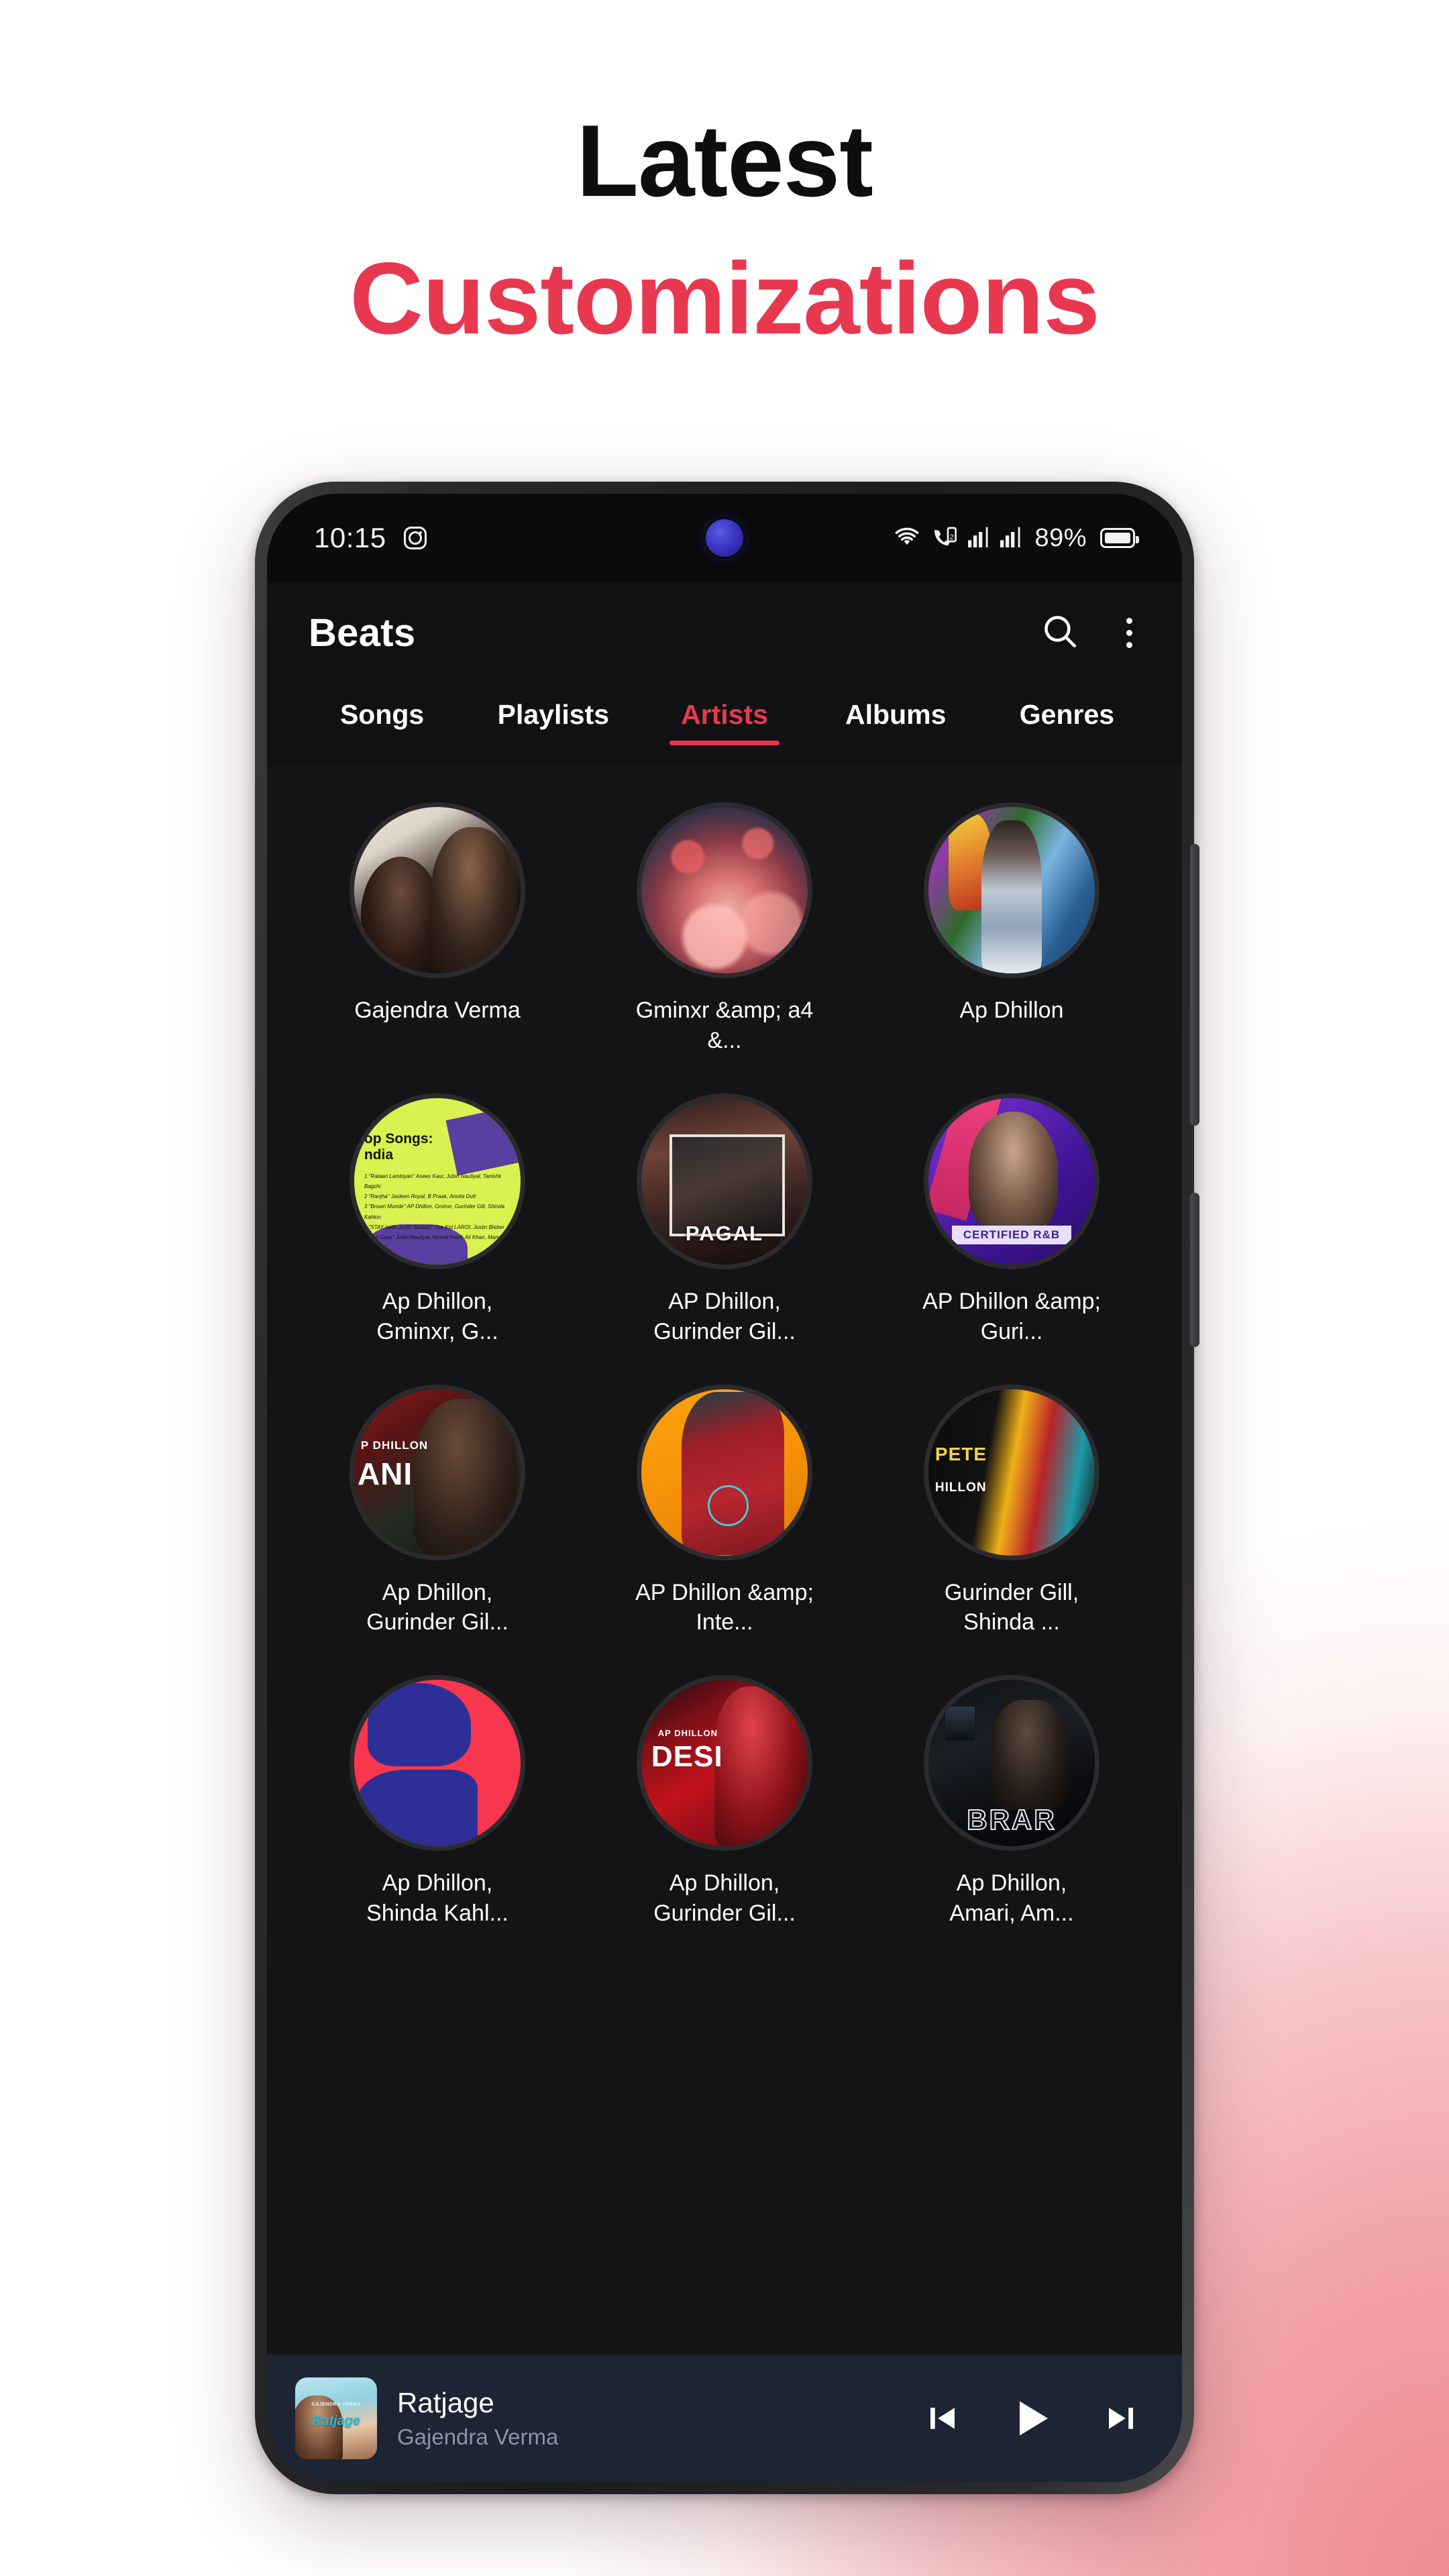 This screenshot has width=1449, height=2576. What do you see at coordinates (1121, 2418) in the screenshot?
I see `skip-next-icon` at bounding box center [1121, 2418].